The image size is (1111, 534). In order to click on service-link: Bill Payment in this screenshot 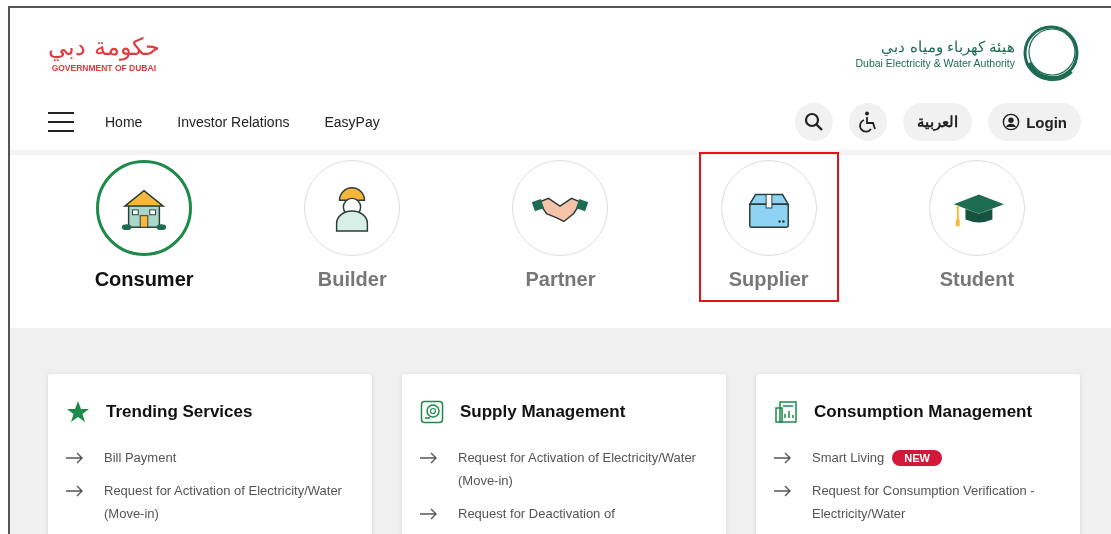, I will do `click(140, 457)`.